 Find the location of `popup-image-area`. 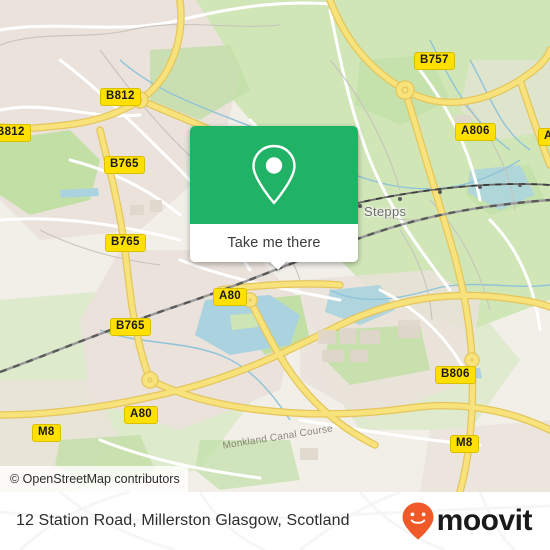

popup-image-area is located at coordinates (274, 175).